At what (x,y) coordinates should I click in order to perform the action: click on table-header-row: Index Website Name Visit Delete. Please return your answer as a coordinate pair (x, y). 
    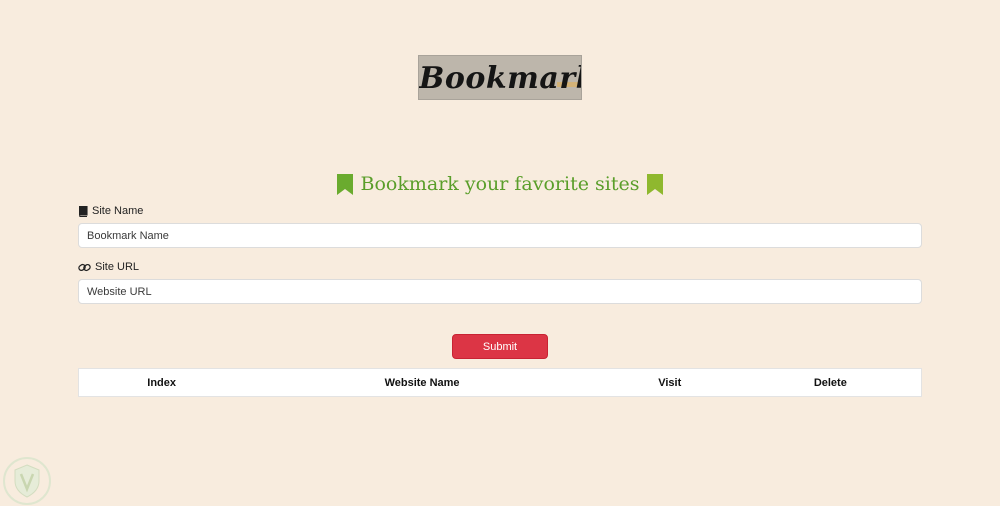
    Looking at the image, I should click on (500, 382).